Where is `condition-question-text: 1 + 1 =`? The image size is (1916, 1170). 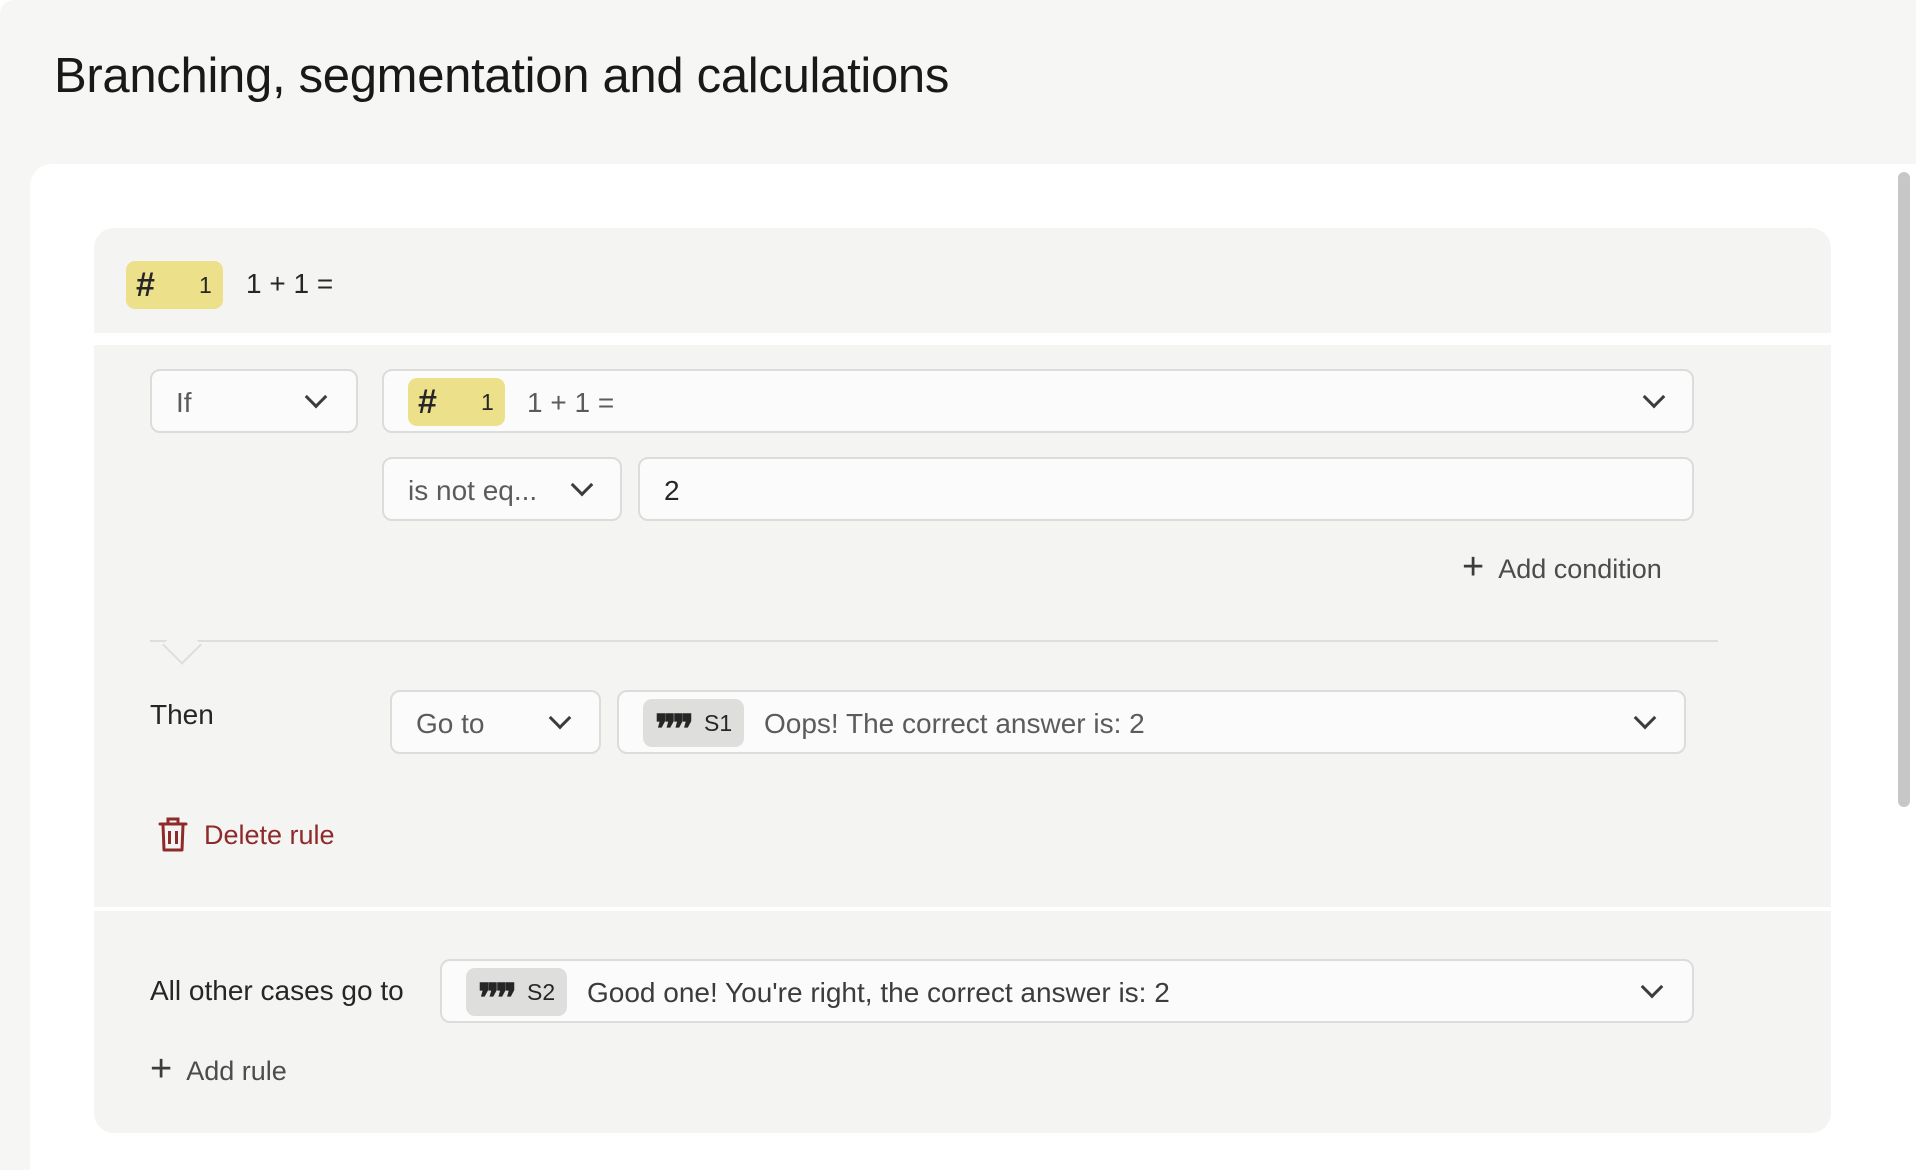 condition-question-text: 1 + 1 = is located at coordinates (571, 402).